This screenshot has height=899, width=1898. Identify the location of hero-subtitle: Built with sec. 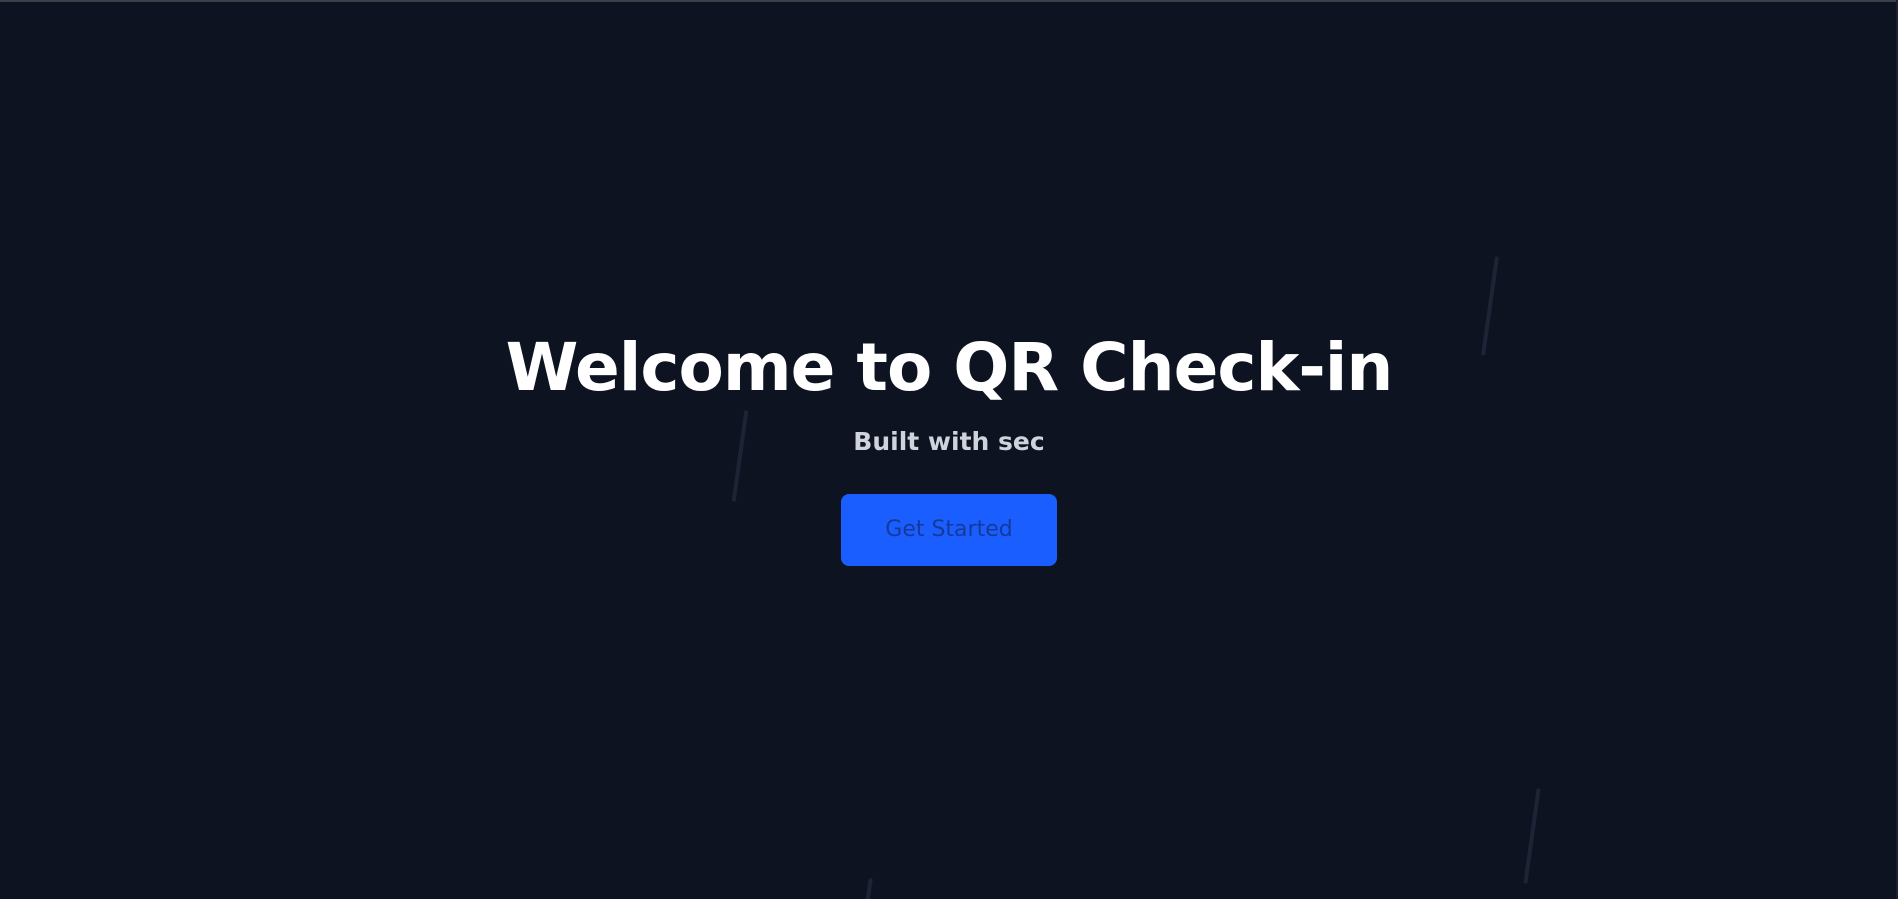
(949, 441).